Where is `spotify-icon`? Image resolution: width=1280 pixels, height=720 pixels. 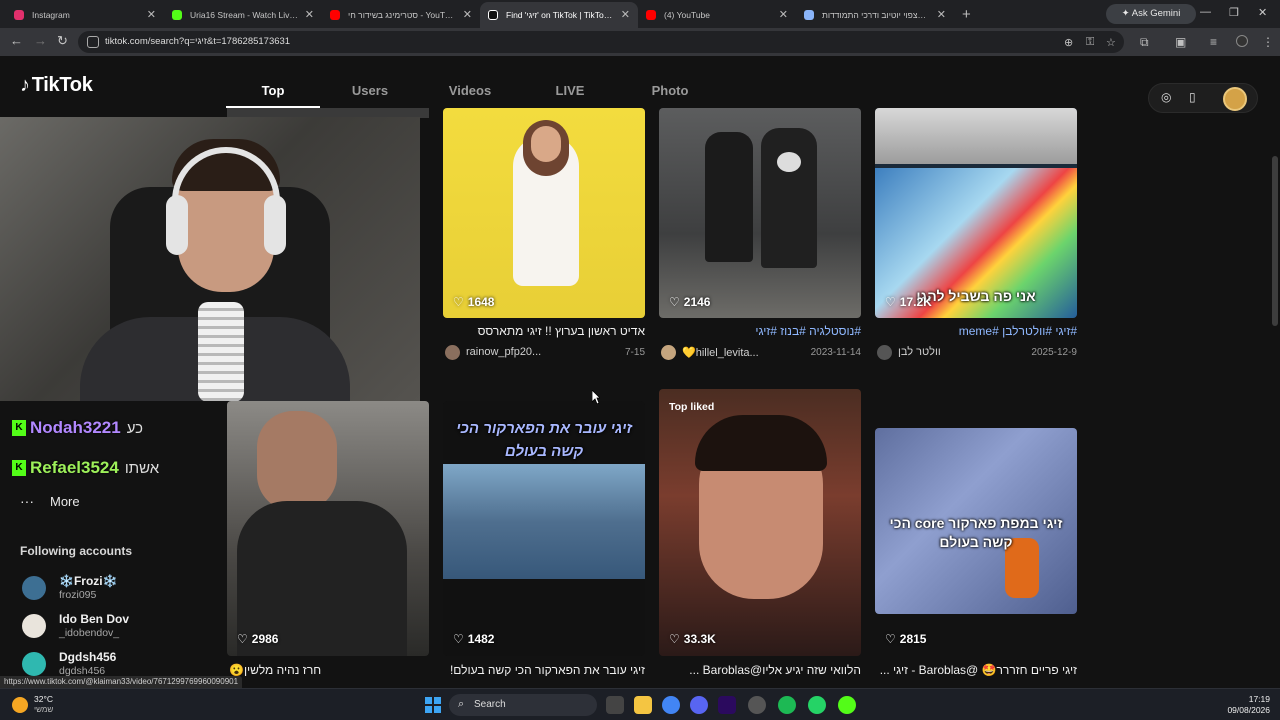 spotify-icon is located at coordinates (787, 705).